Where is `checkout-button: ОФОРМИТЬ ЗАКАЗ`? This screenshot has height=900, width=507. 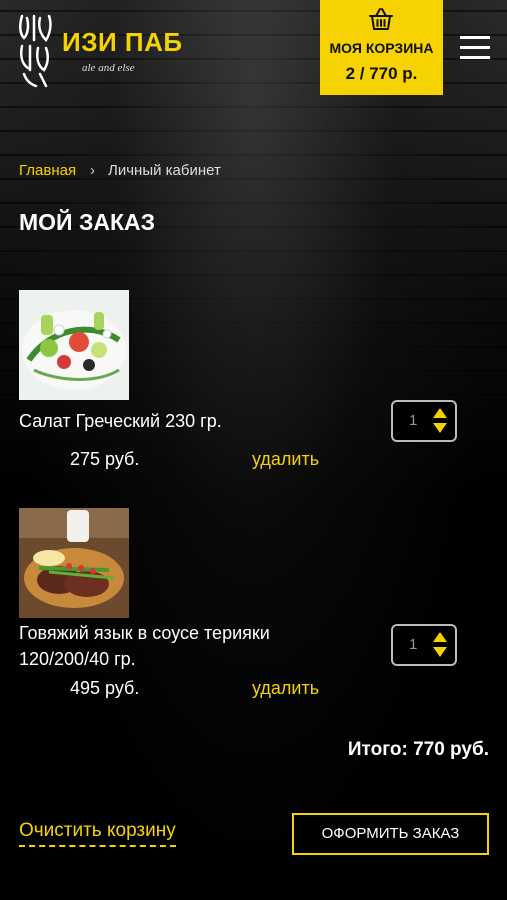 checkout-button: ОФОРМИТЬ ЗАКАЗ is located at coordinates (390, 834).